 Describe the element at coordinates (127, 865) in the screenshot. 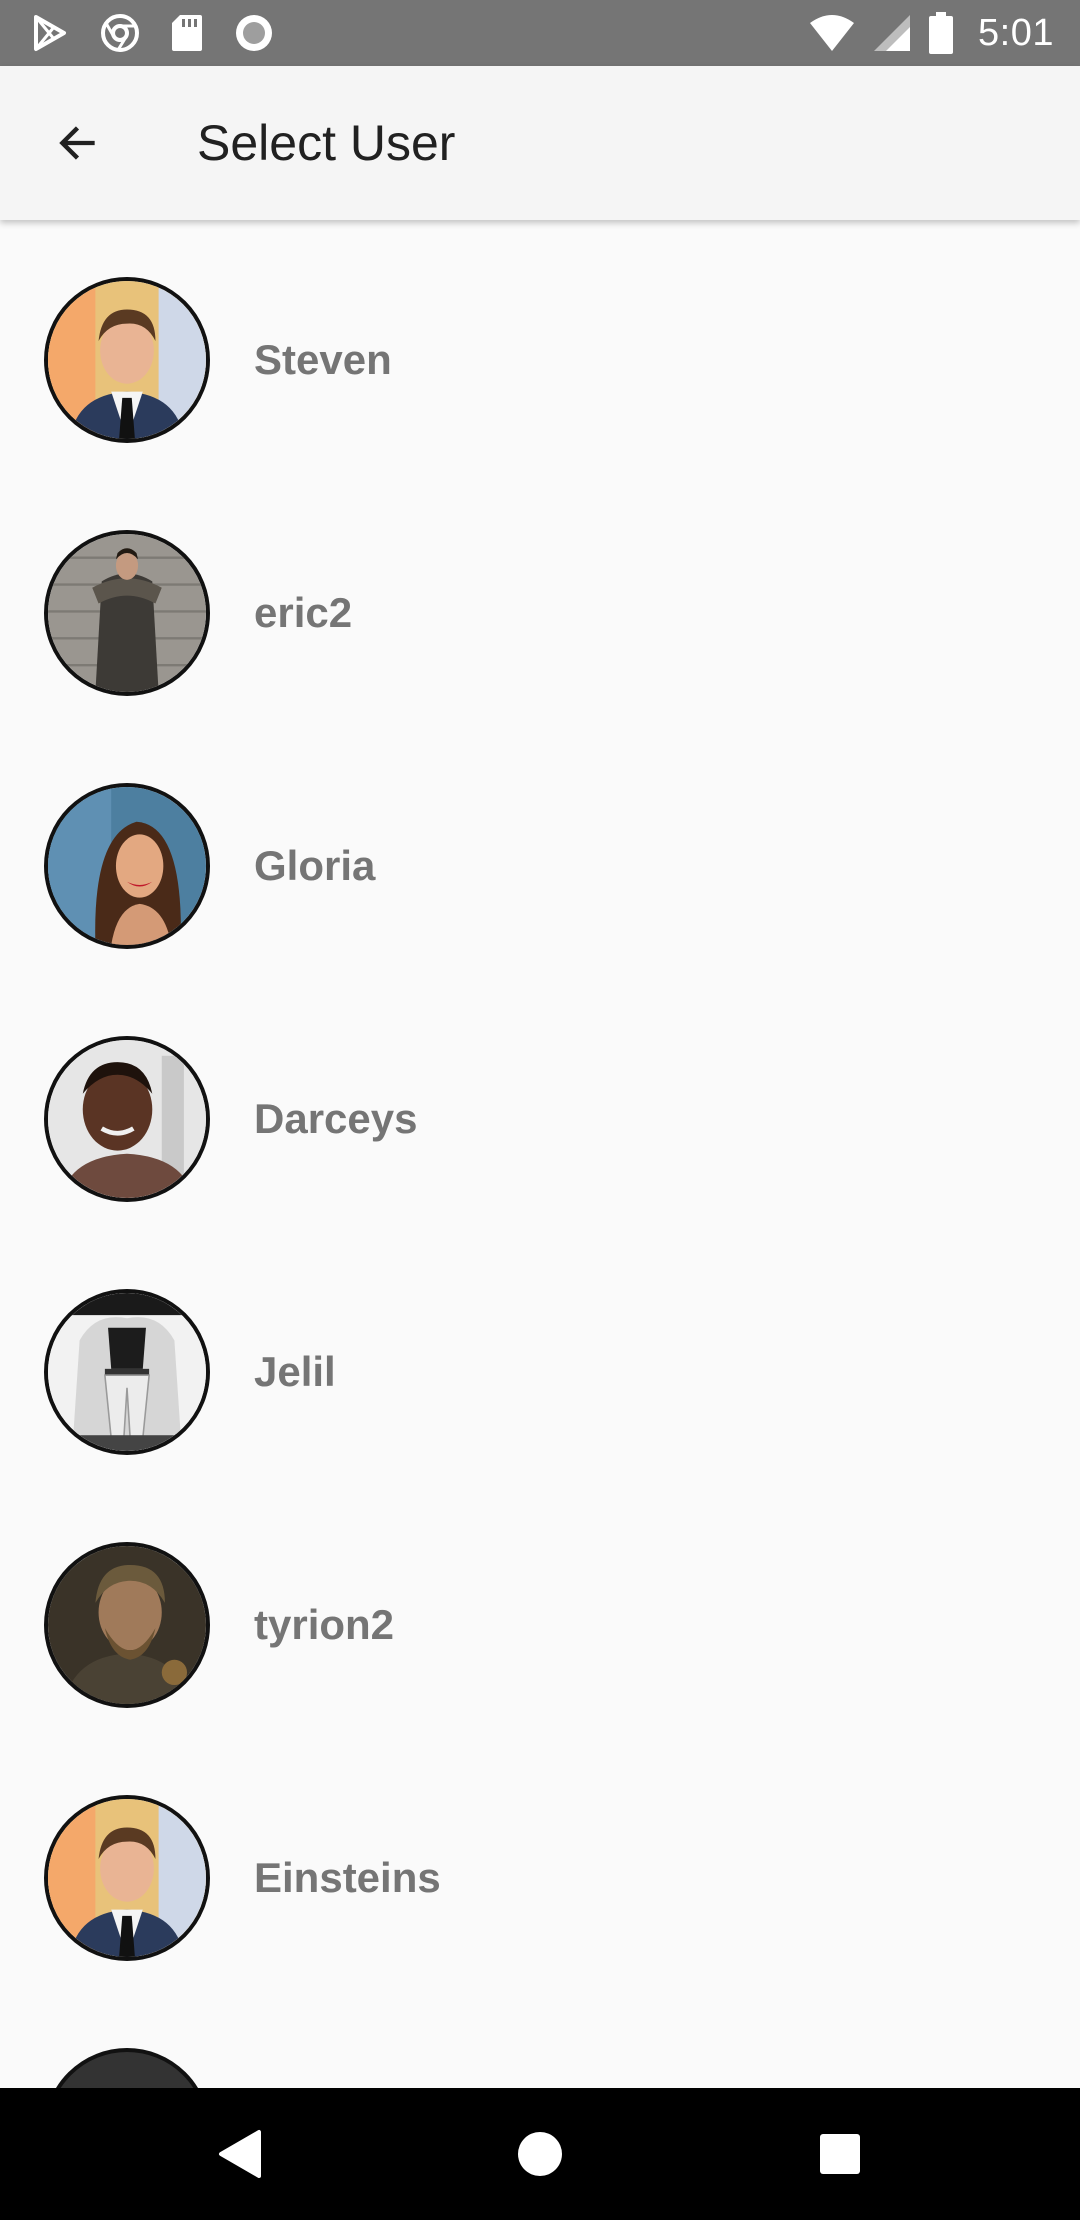

I see `woman-smiling-avatar` at that location.